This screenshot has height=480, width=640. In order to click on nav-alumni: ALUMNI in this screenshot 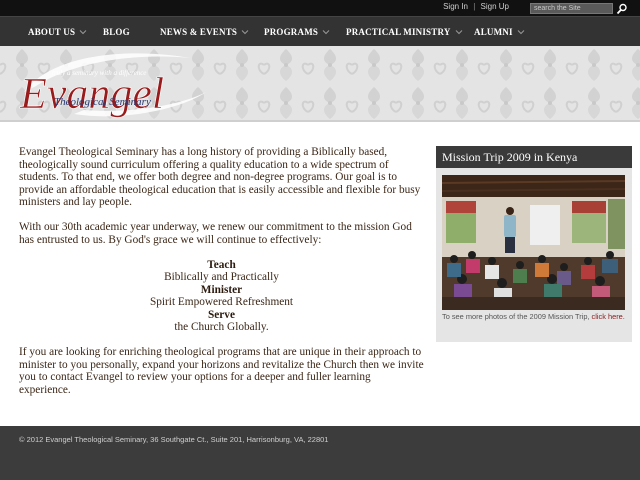, I will do `click(499, 32)`.